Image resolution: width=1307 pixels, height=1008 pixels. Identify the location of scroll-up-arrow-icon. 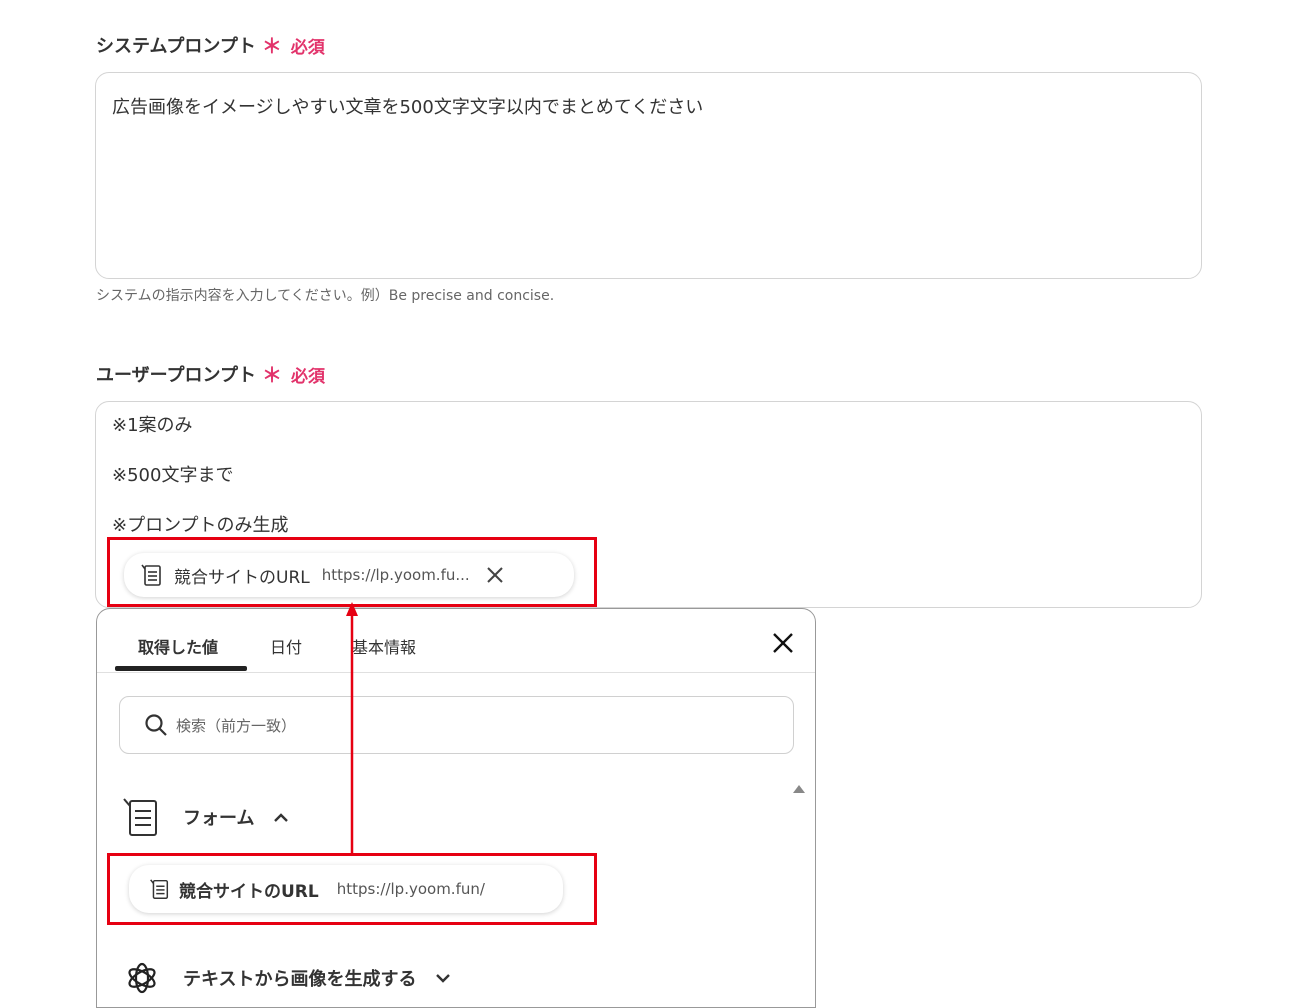
(799, 789).